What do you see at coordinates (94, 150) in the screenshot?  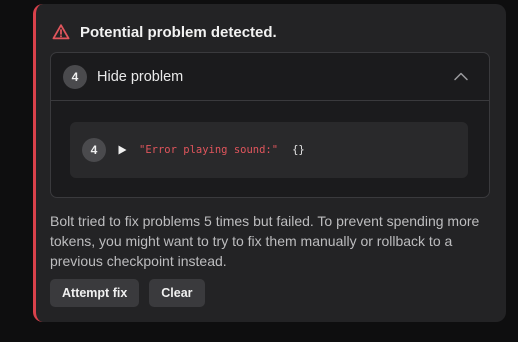 I see `problem-index-badge: 4` at bounding box center [94, 150].